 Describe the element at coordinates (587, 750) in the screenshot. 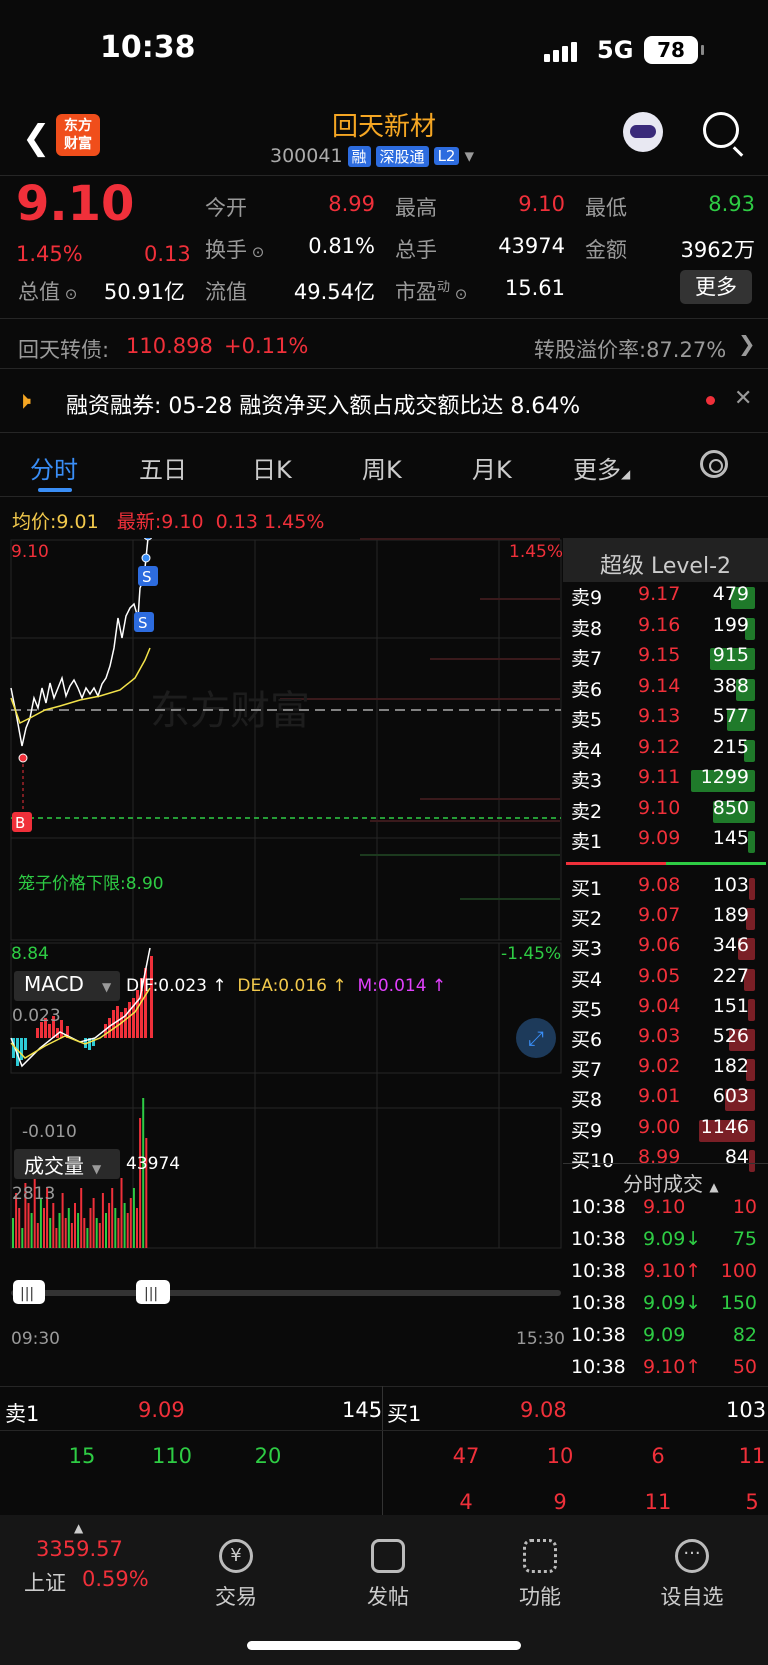

I see `level-label: 卖4` at that location.